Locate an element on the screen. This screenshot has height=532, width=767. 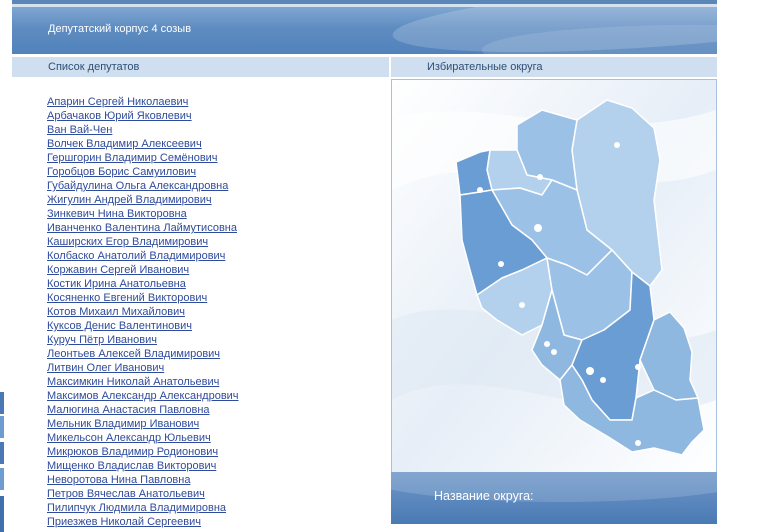
deputy-list-item: Максимкин Николай Анатольевич is located at coordinates (143, 380).